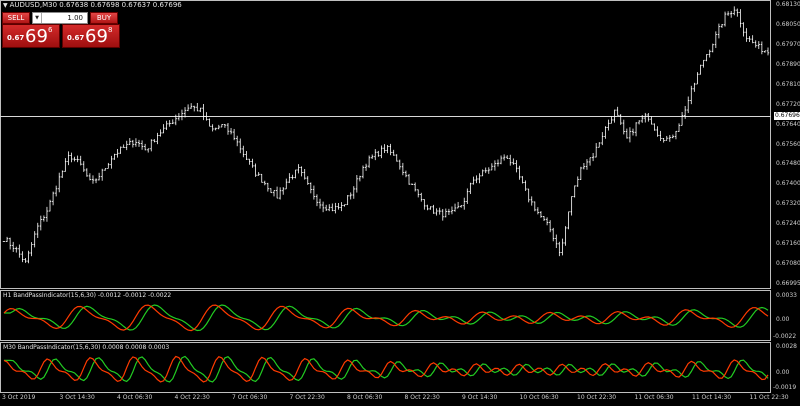  Describe the element at coordinates (788, 84) in the screenshot. I see `price-axis-label: 0.67810` at that location.